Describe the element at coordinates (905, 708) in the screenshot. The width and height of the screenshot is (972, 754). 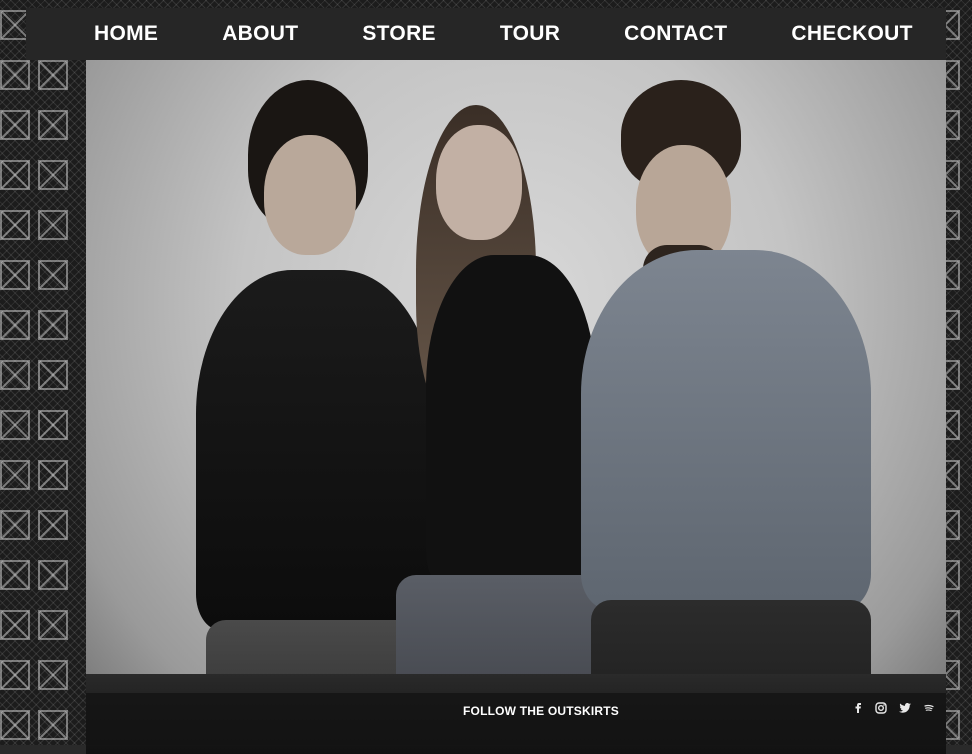
I see `twitter-icon` at that location.